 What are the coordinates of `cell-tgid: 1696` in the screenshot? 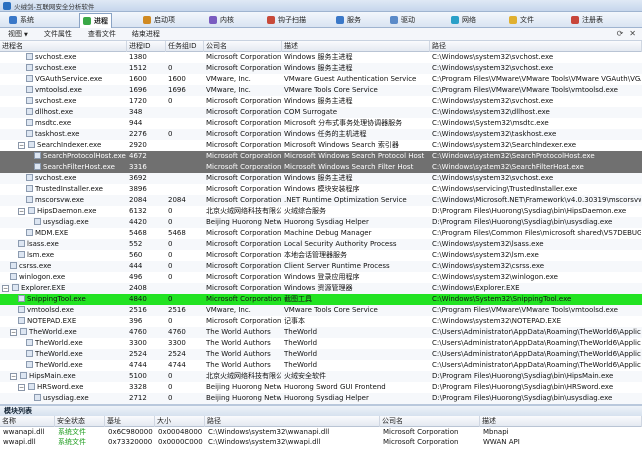 It's located at (185, 90).